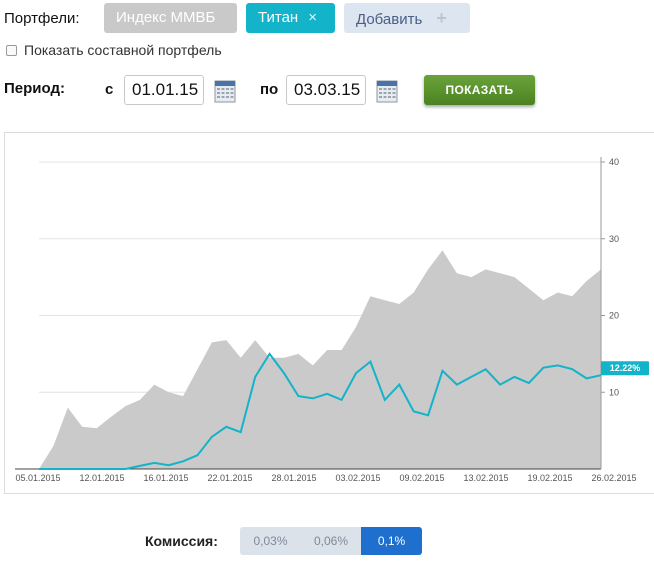 The image size is (654, 564). I want to click on x-tick-label: 13.02.2015, so click(485, 478).